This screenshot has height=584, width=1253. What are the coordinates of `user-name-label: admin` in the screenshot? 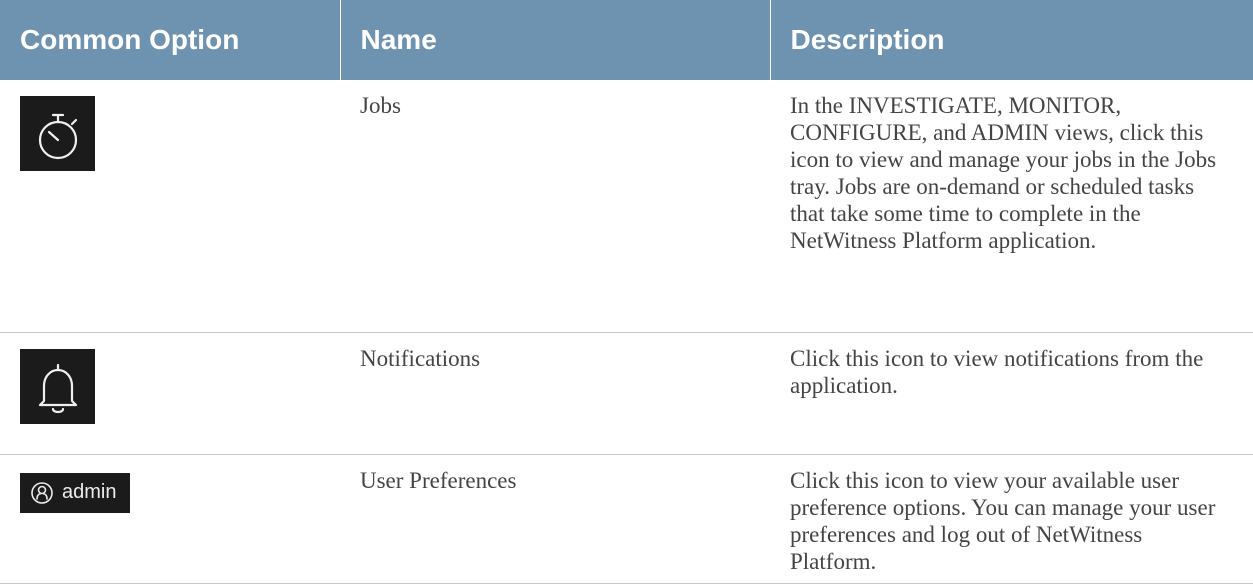 It's located at (89, 492).